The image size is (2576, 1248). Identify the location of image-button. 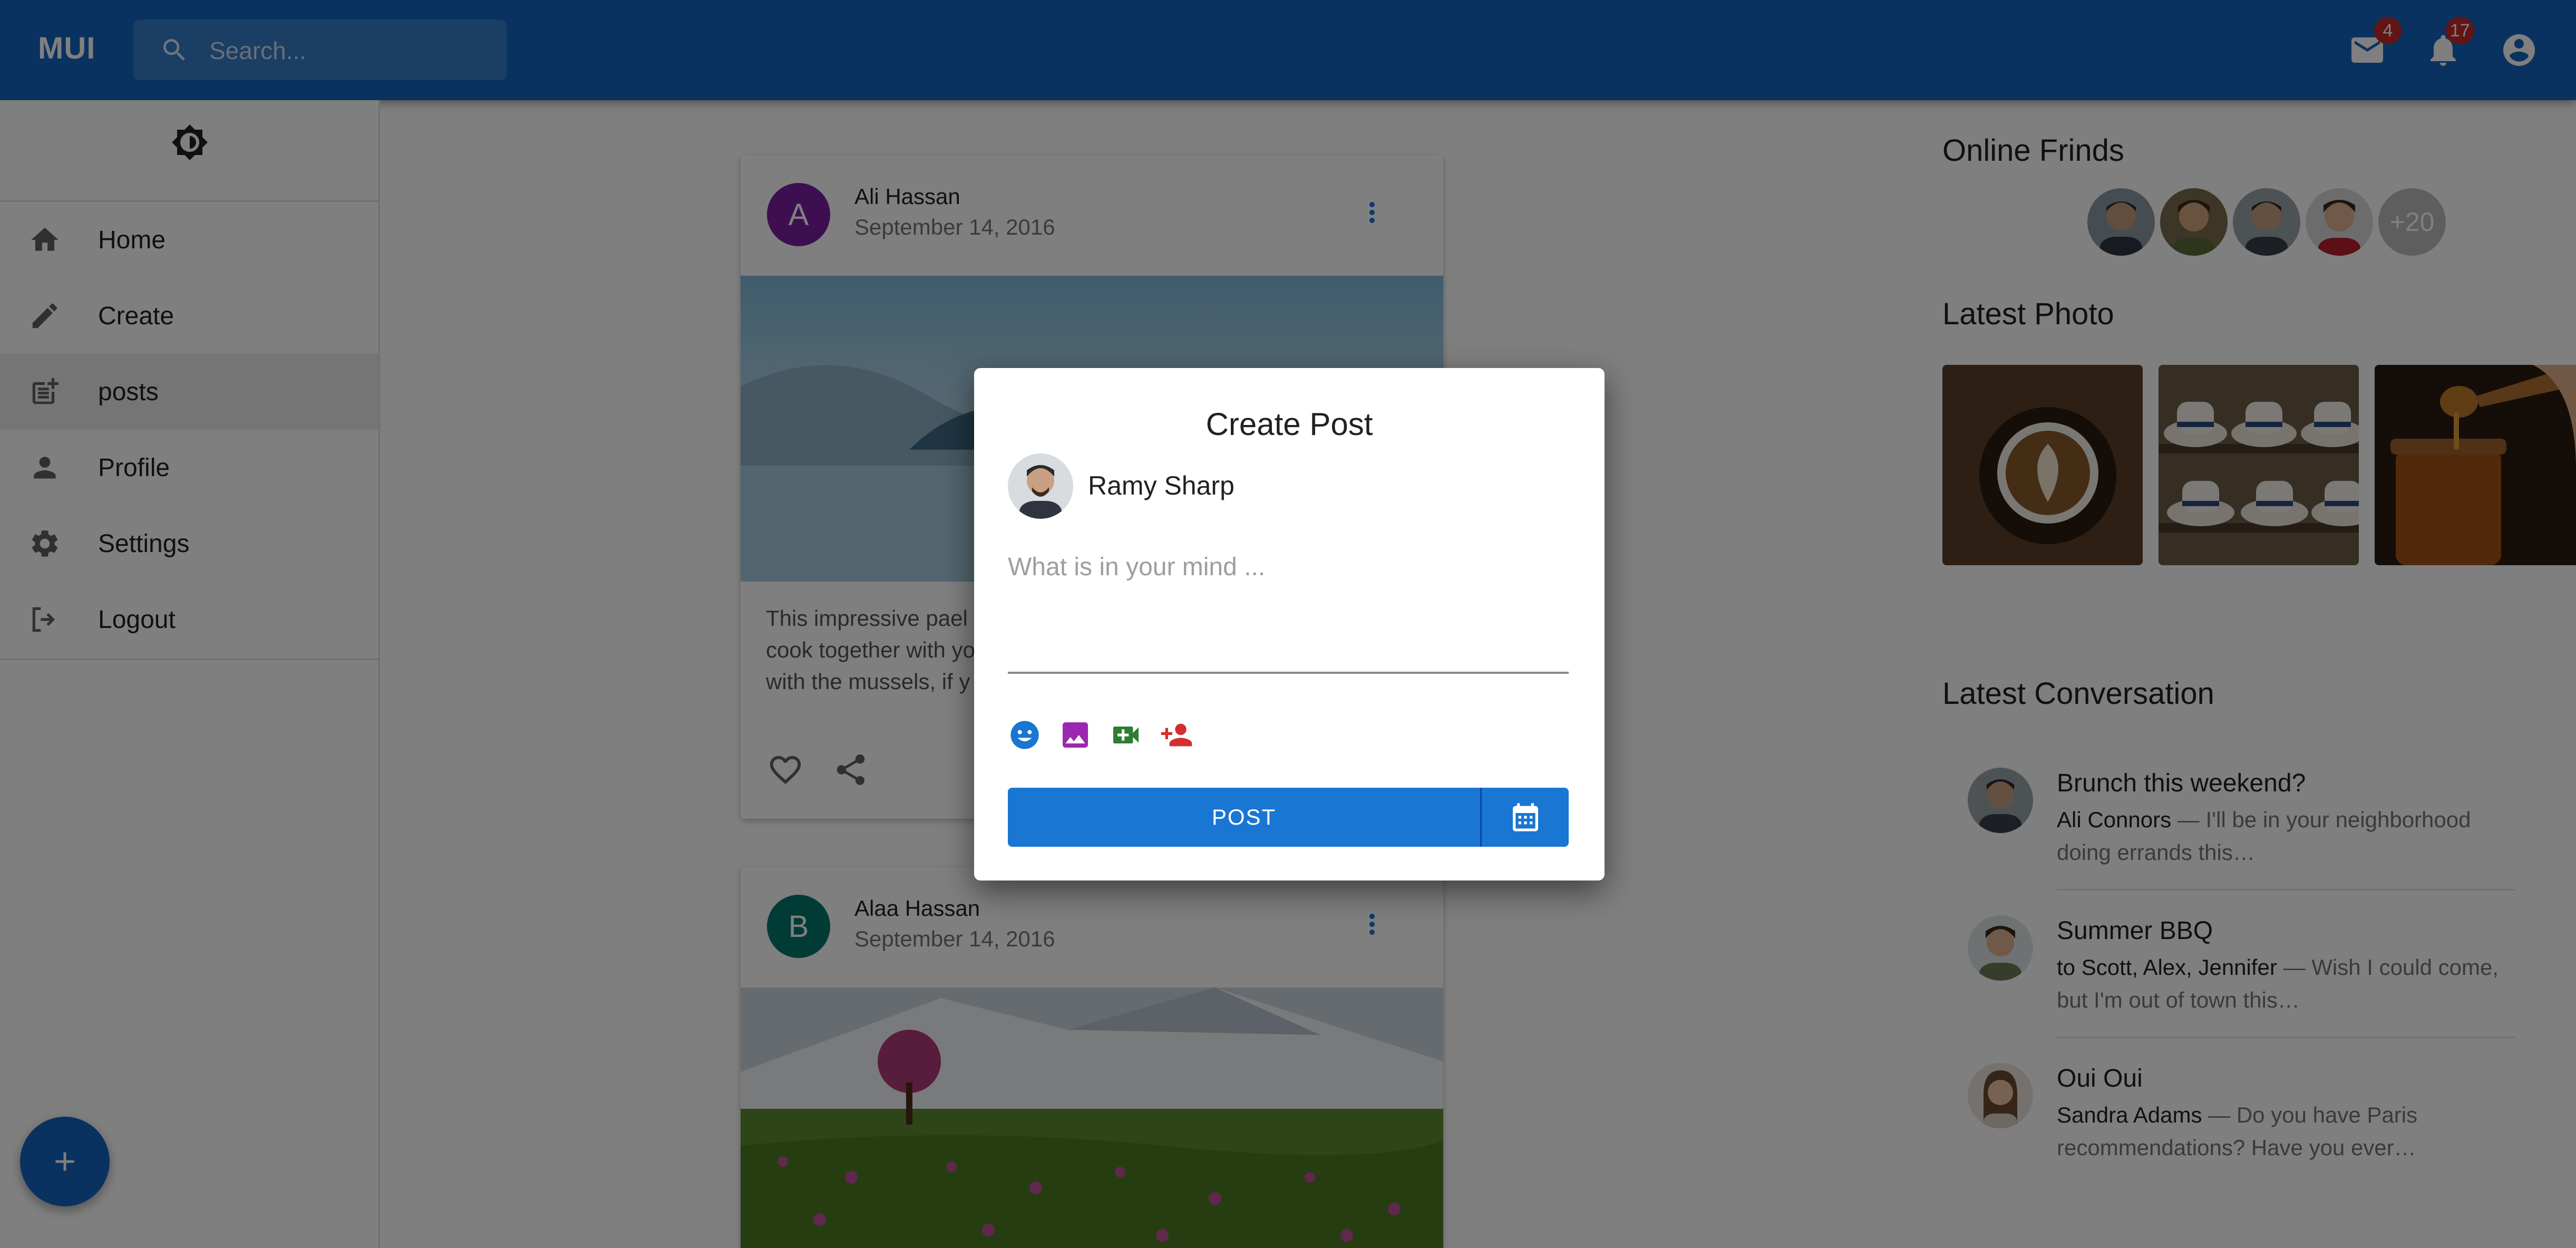
(1075, 735).